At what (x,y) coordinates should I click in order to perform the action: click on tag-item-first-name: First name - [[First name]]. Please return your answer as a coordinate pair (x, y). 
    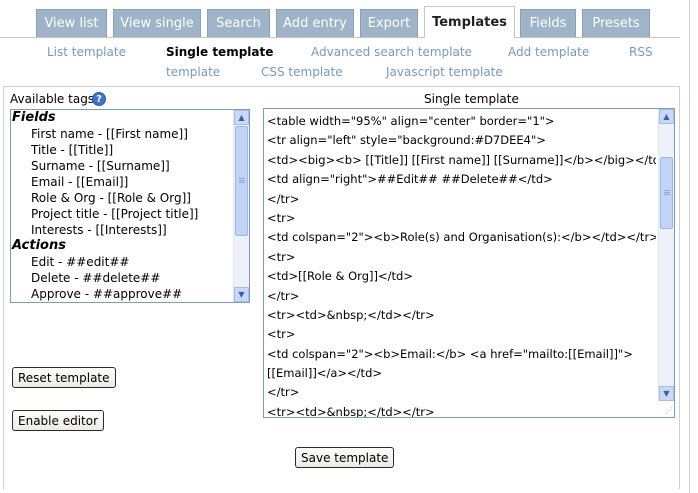
    Looking at the image, I should click on (122, 134).